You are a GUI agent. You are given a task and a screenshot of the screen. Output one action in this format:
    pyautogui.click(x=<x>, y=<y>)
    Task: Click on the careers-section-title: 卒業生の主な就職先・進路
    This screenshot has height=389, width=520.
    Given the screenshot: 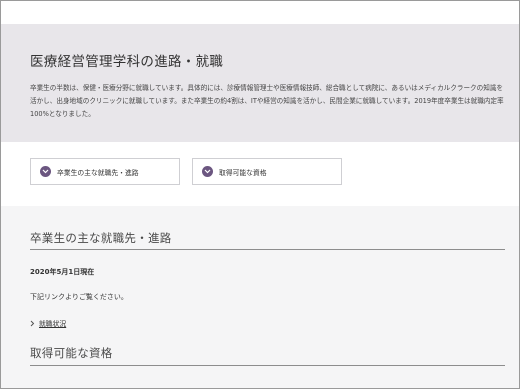 What is the action you would take?
    pyautogui.click(x=101, y=238)
    